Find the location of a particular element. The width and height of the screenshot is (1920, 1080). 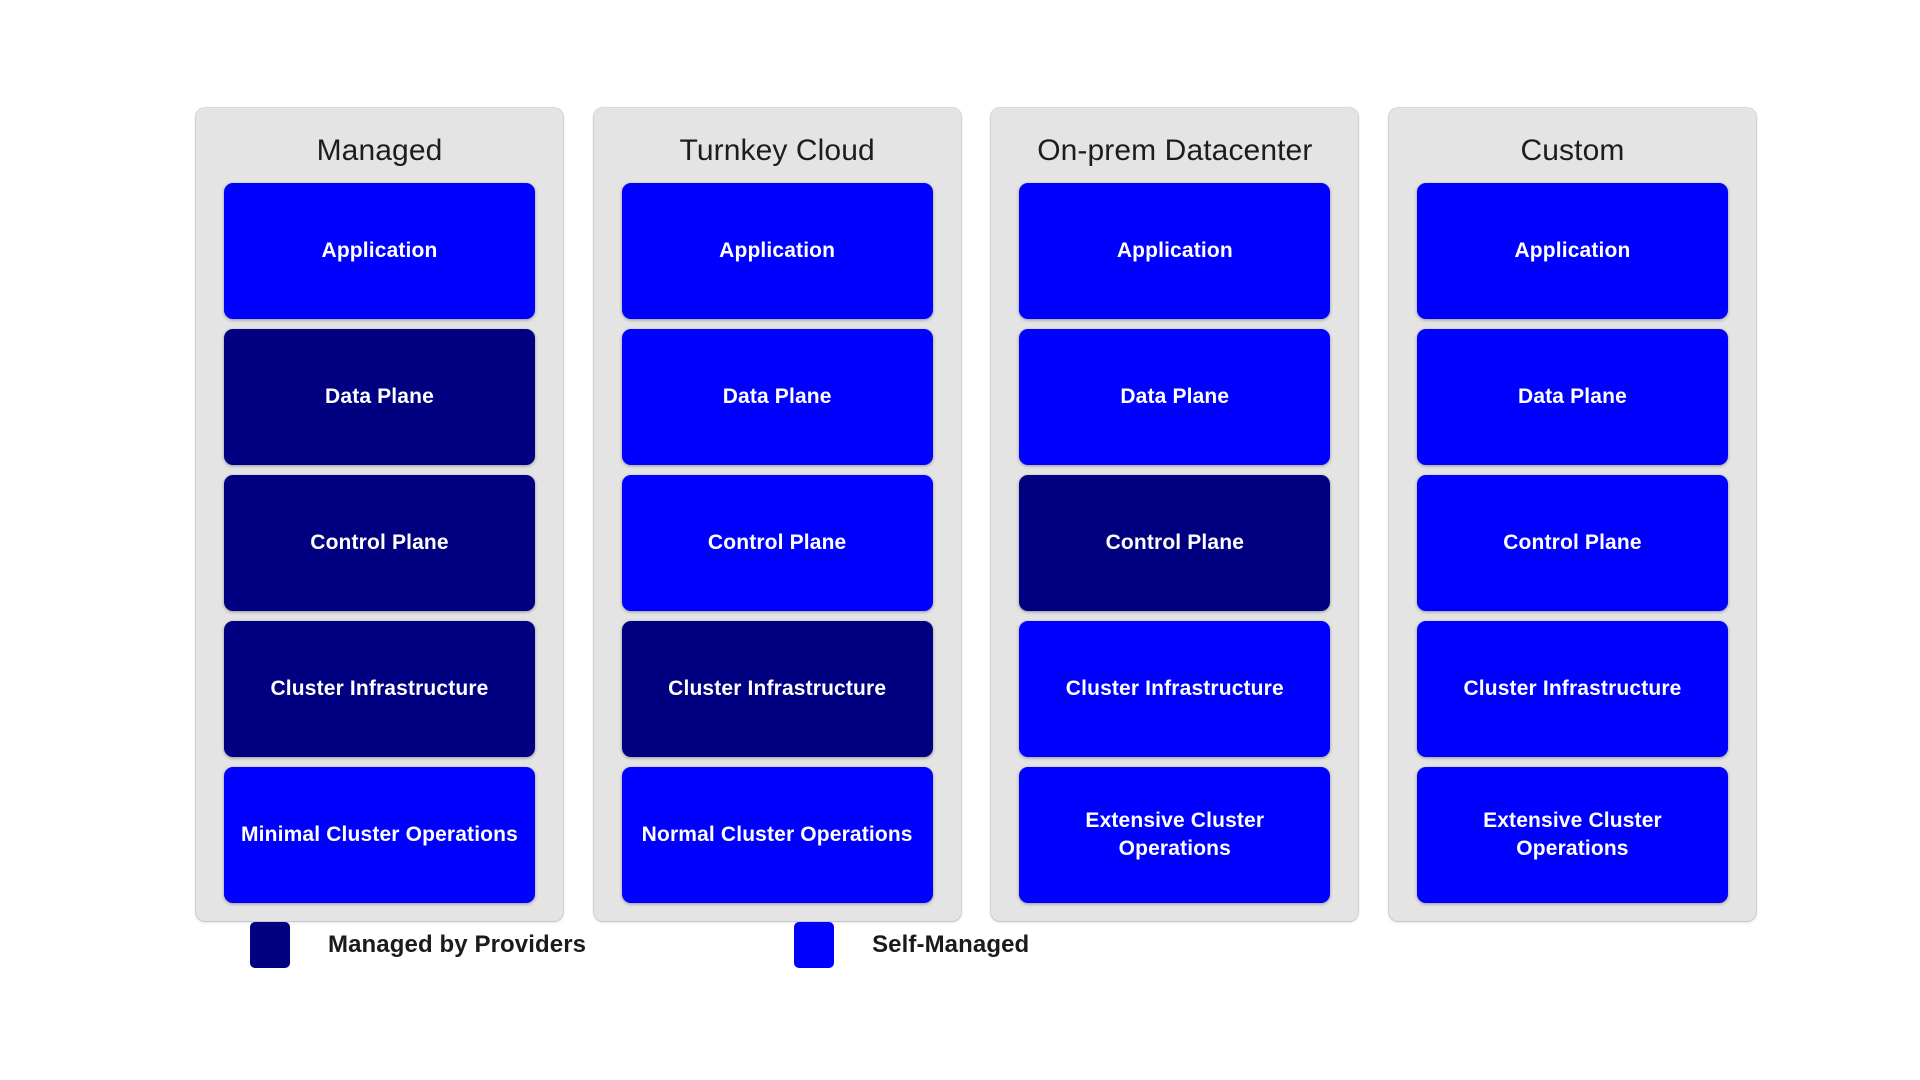

legend-label: Managed by Providers is located at coordinates (457, 944).